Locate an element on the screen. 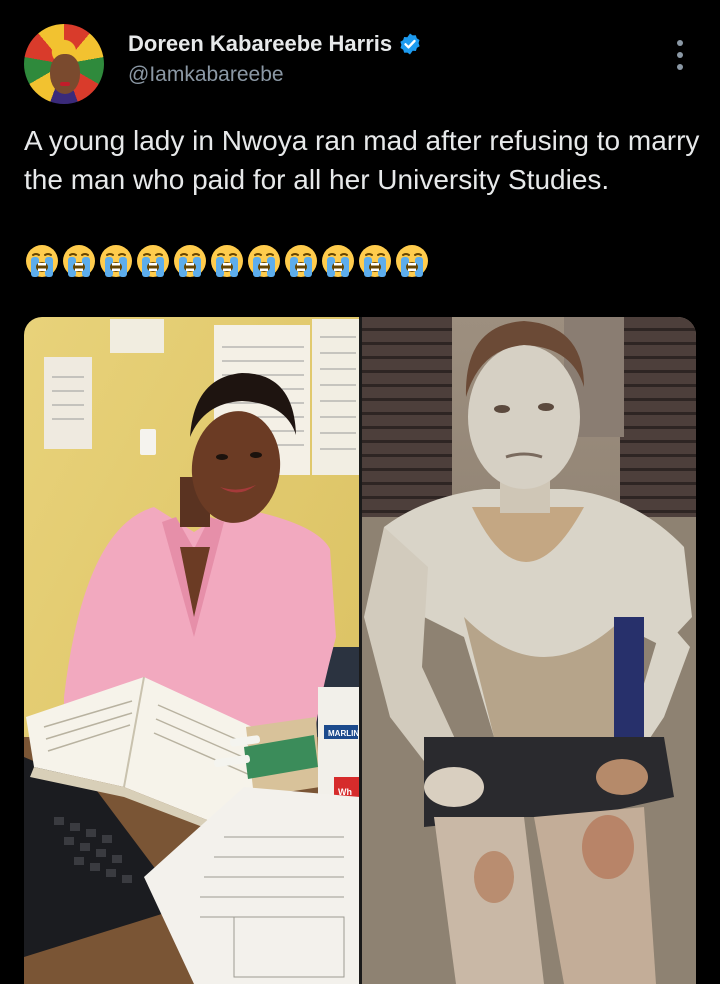 The height and width of the screenshot is (984, 720). author-display-name: Doreen Kabareebe Harris is located at coordinates (260, 44).